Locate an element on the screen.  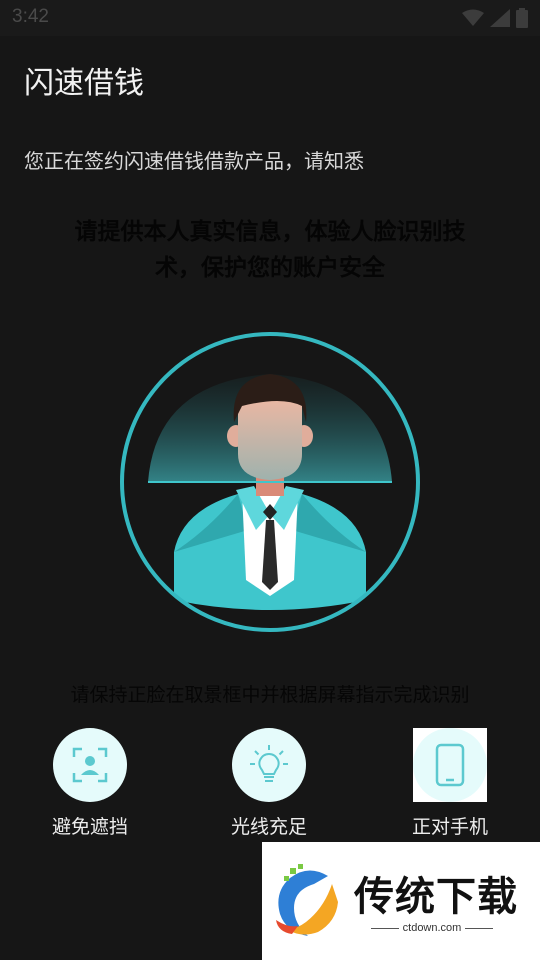
status-icons is located at coordinates (495, 18).